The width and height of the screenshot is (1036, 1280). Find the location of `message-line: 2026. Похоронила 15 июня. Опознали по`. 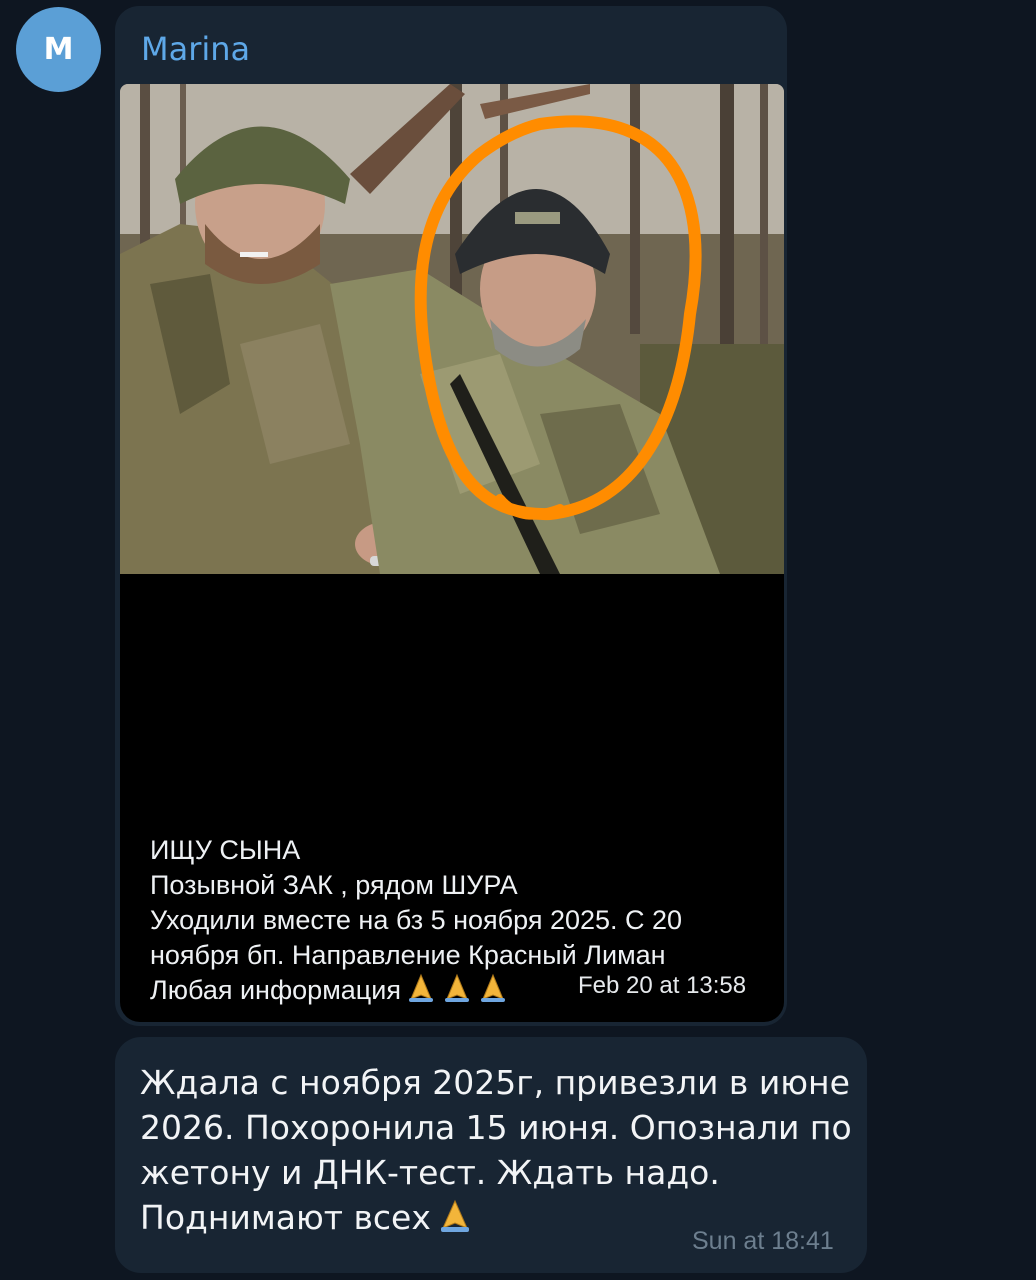

message-line: 2026. Похоронила 15 июня. Опознали по is located at coordinates (496, 1127).